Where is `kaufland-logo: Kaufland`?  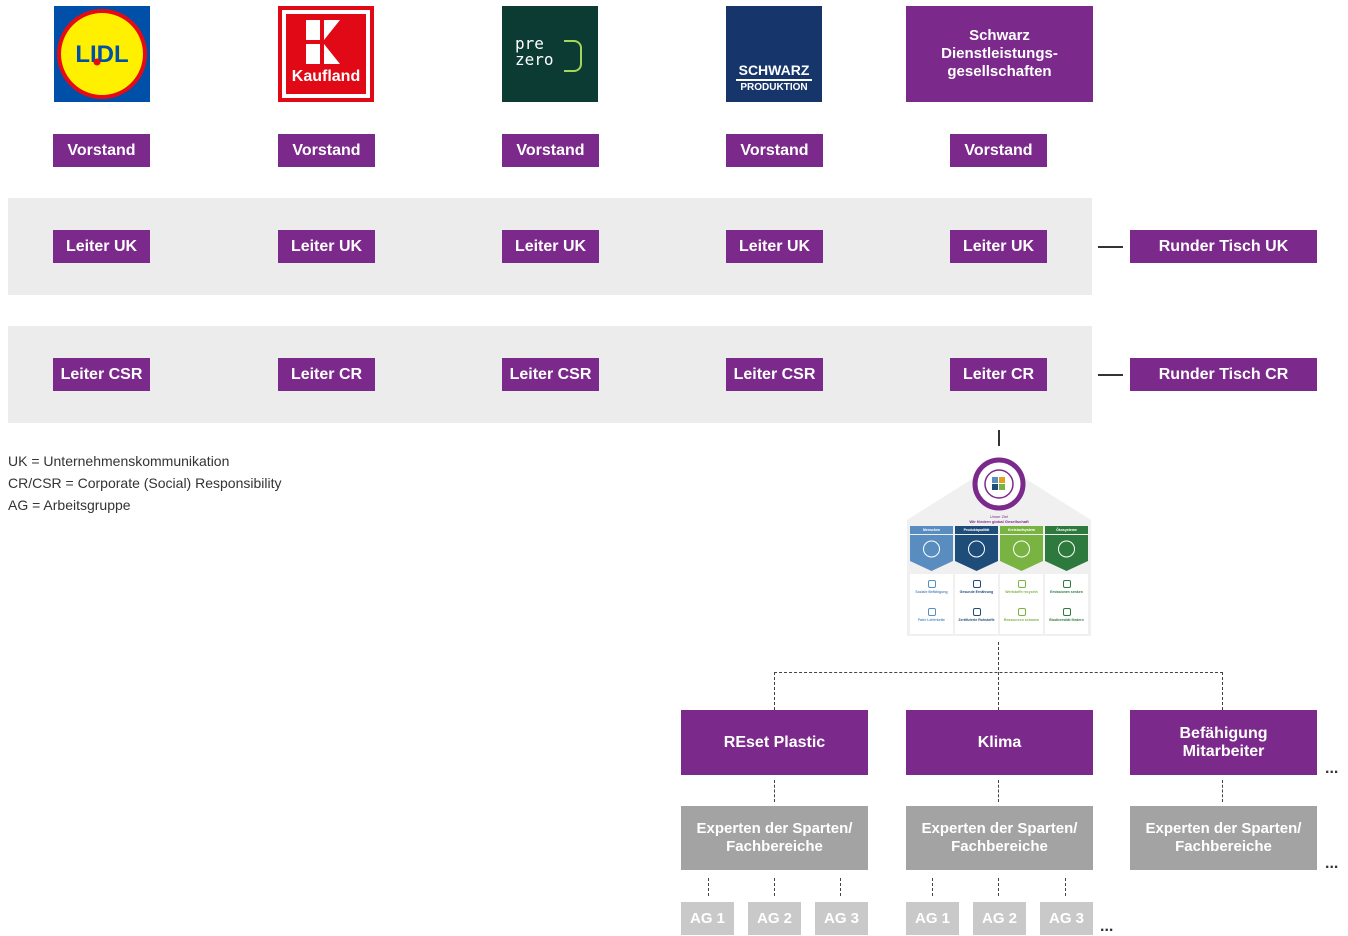 kaufland-logo: Kaufland is located at coordinates (326, 54).